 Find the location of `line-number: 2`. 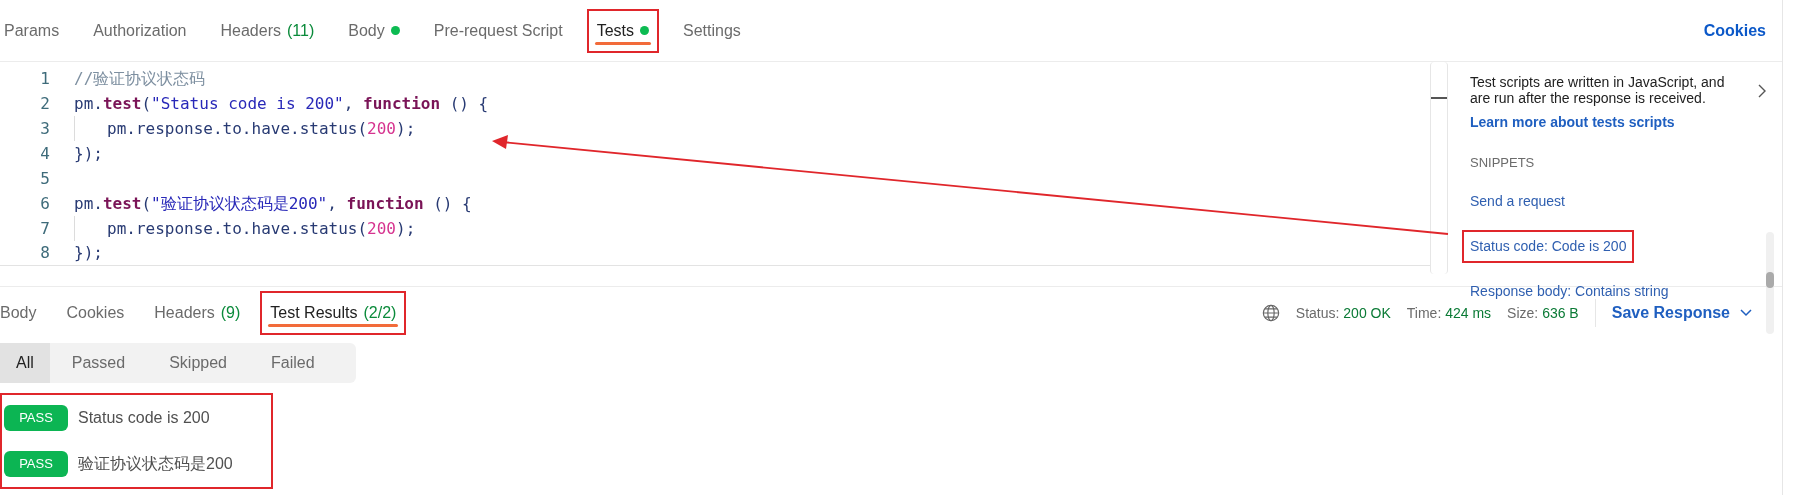

line-number: 2 is located at coordinates (44, 103).